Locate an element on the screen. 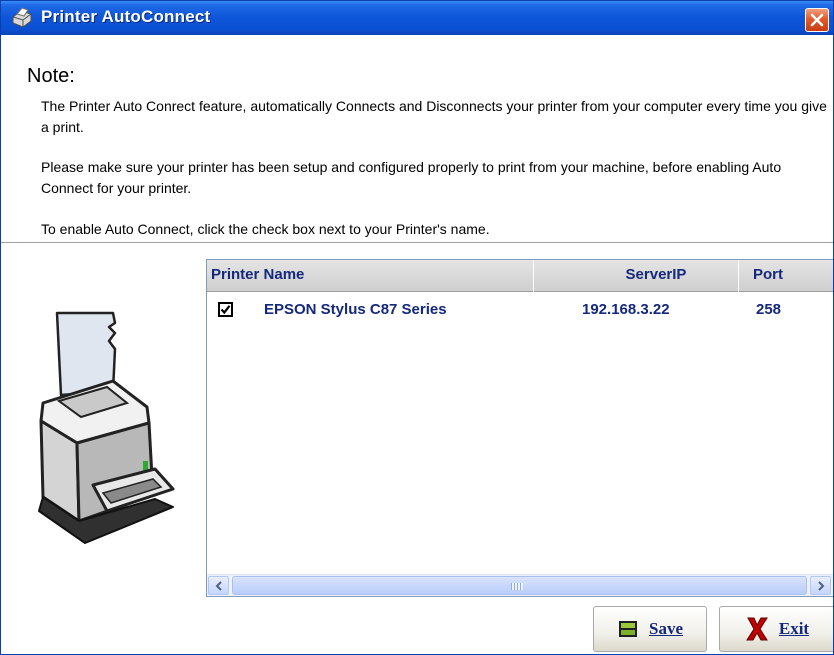 This screenshot has width=834, height=655. scroll-left-button is located at coordinates (218, 585).